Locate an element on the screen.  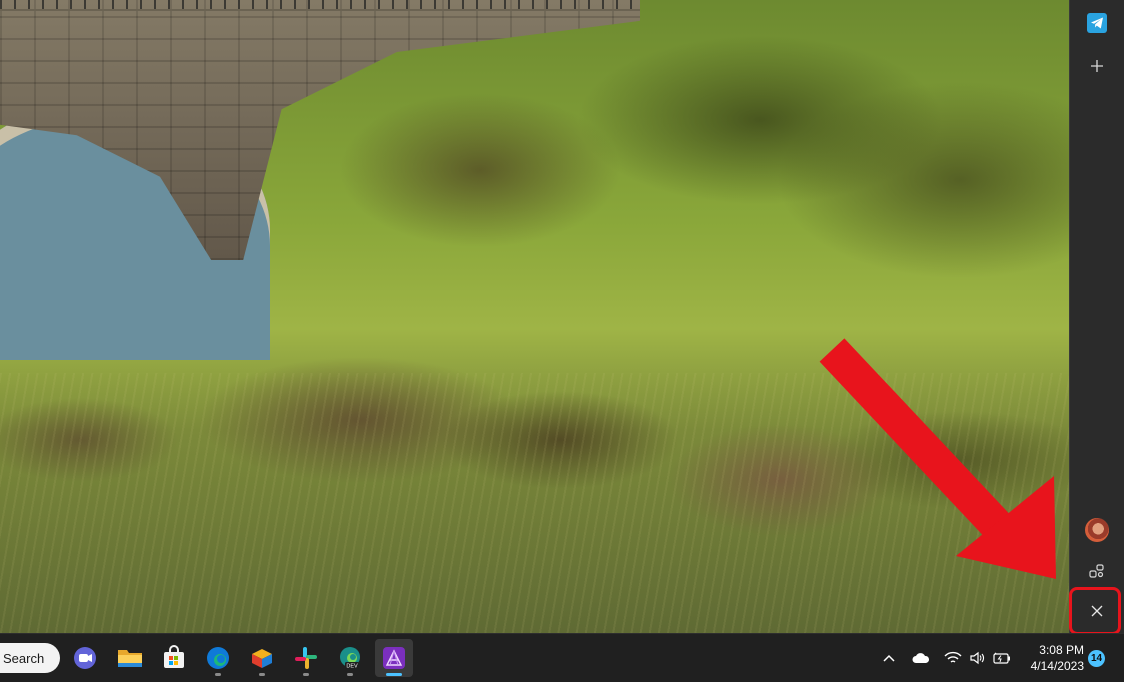
active-indicator is located at coordinates (394, 674).